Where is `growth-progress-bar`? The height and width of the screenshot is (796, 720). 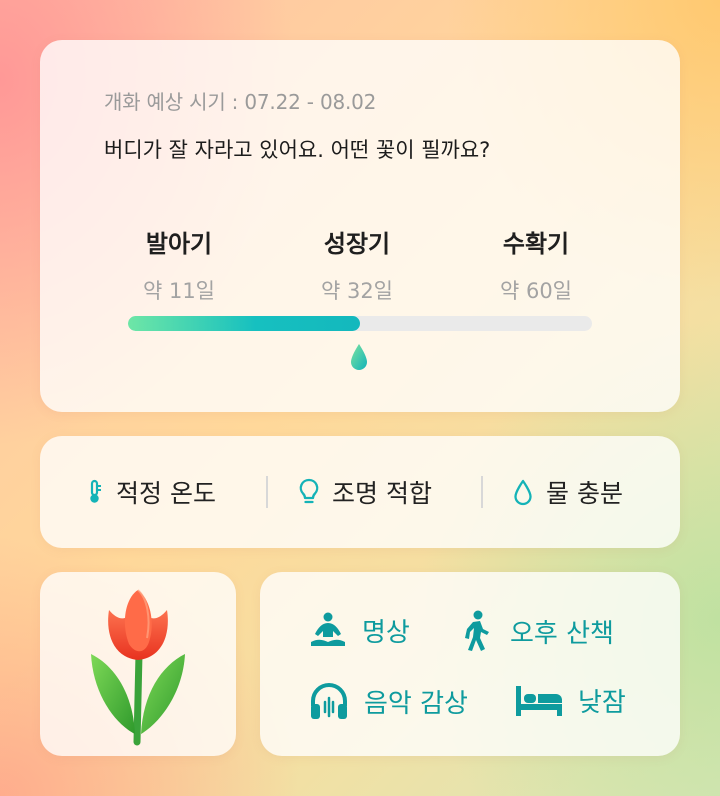 growth-progress-bar is located at coordinates (360, 323).